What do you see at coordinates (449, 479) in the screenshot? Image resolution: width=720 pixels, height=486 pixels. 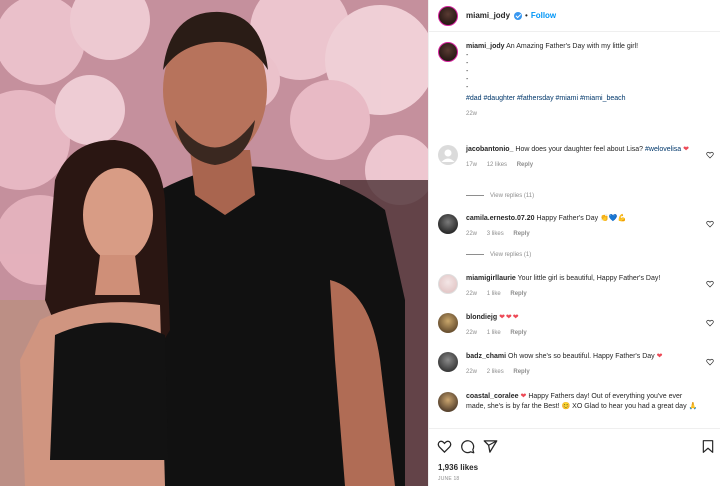 I see `post-date: JUNE 18` at bounding box center [449, 479].